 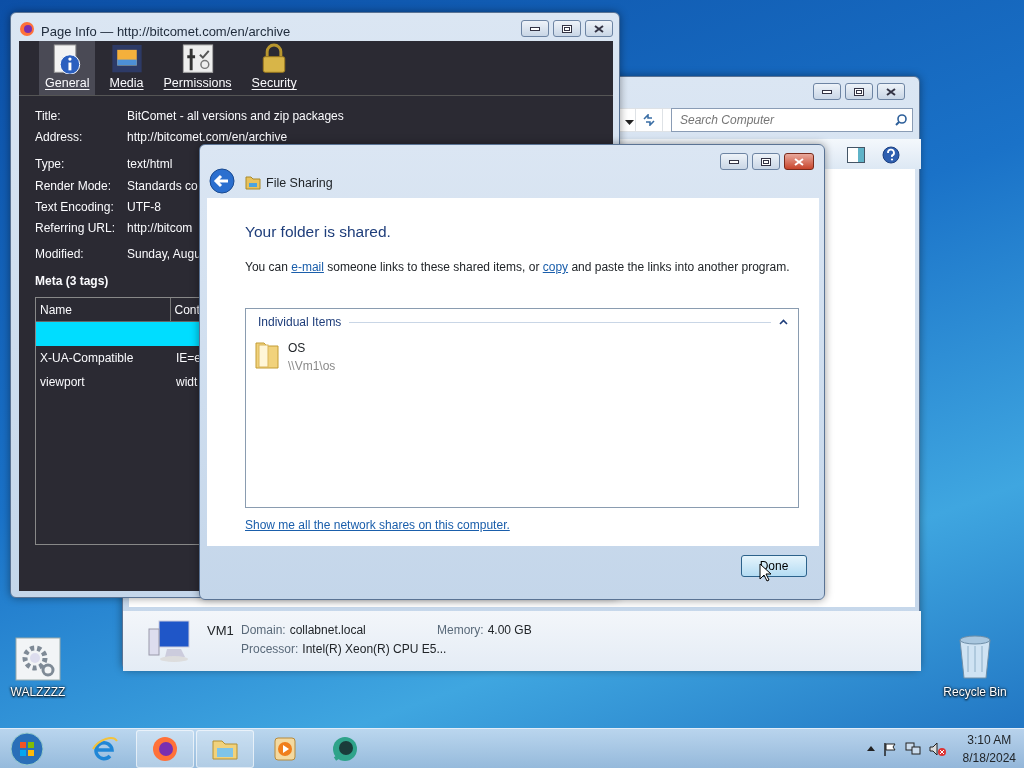 What do you see at coordinates (975, 692) in the screenshot?
I see `desktop-icon-label: Recycle Bin` at bounding box center [975, 692].